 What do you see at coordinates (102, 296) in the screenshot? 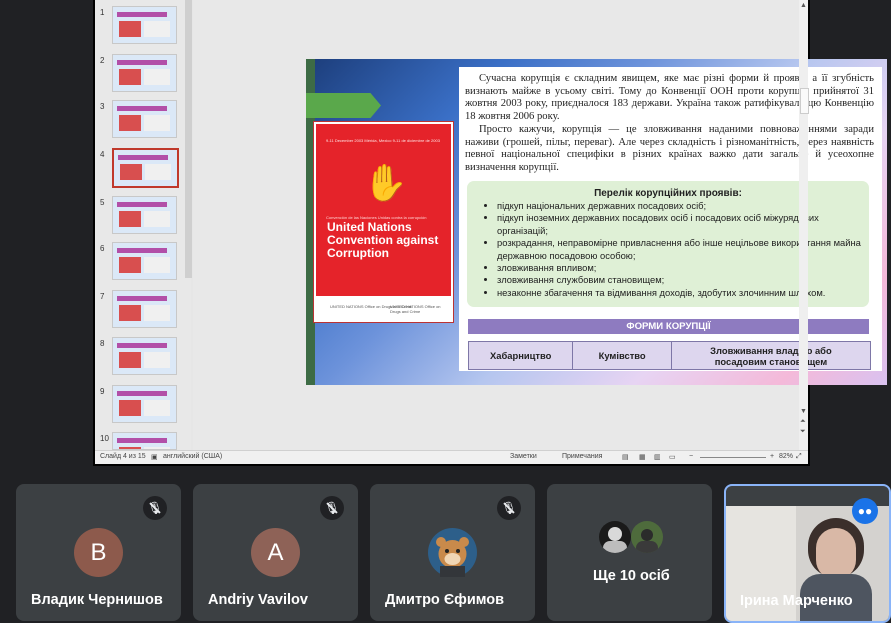
I see `thumbnail-number: 7` at bounding box center [102, 296].